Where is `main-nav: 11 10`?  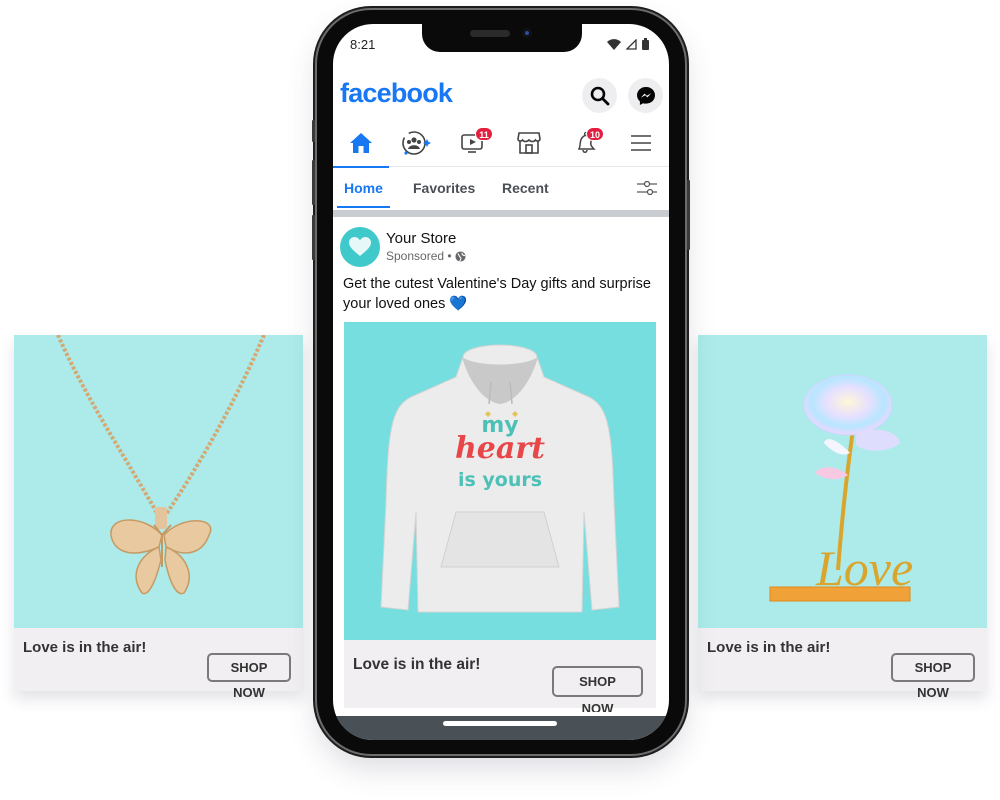 main-nav: 11 10 is located at coordinates (501, 143).